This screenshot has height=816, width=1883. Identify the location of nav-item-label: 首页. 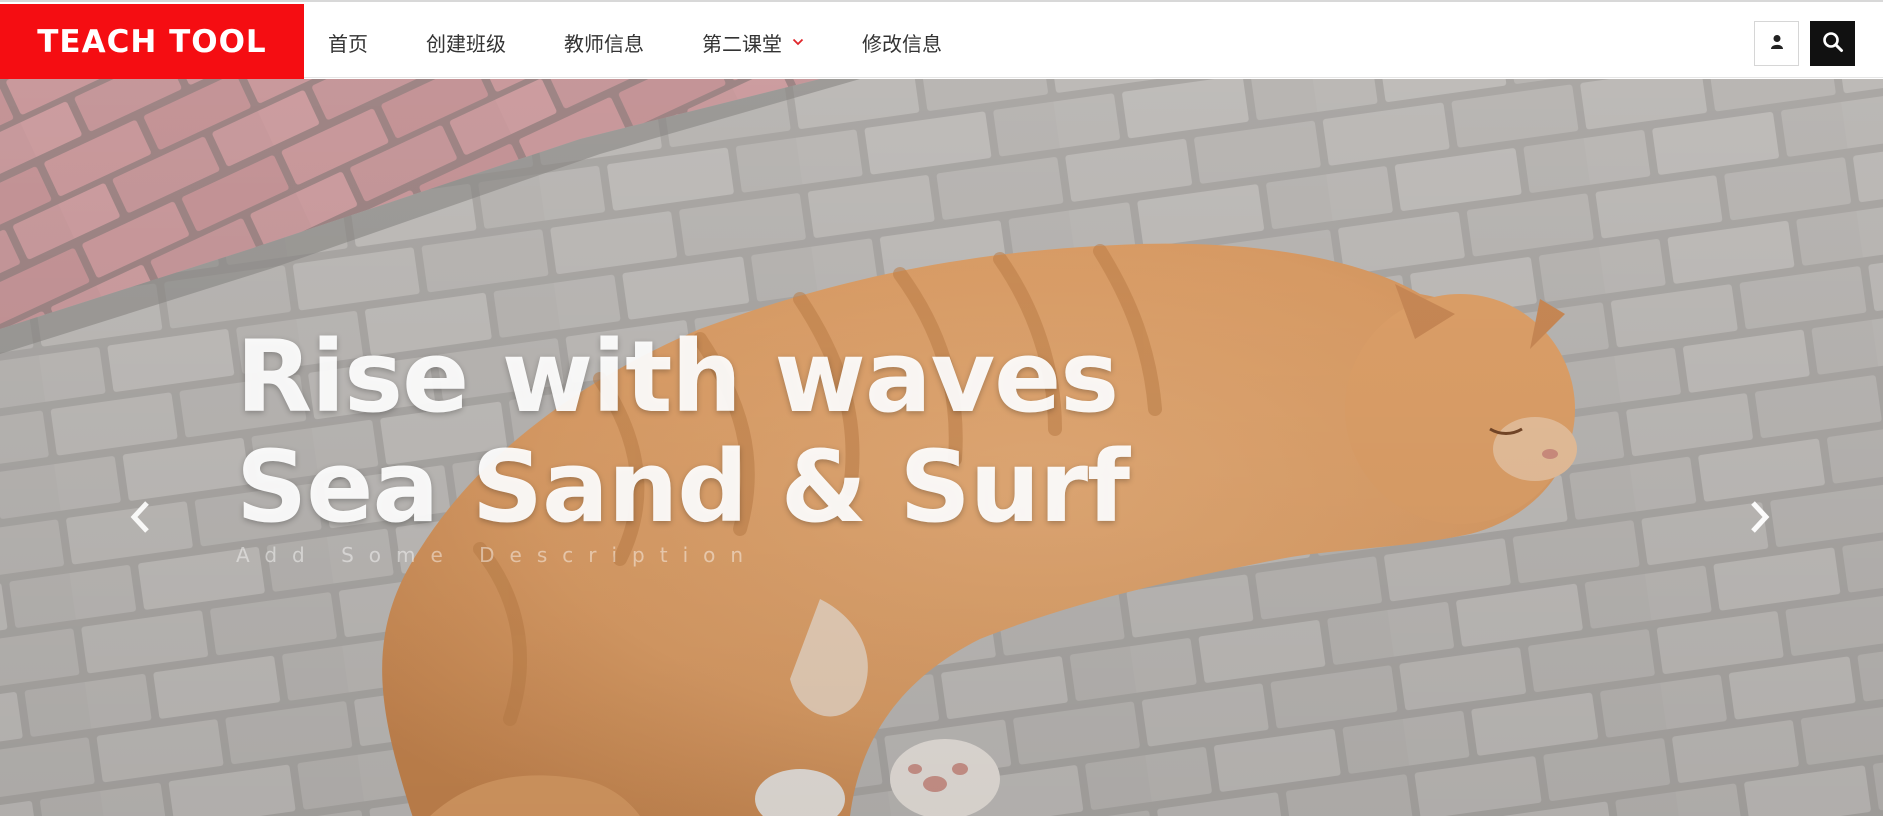
(348, 43).